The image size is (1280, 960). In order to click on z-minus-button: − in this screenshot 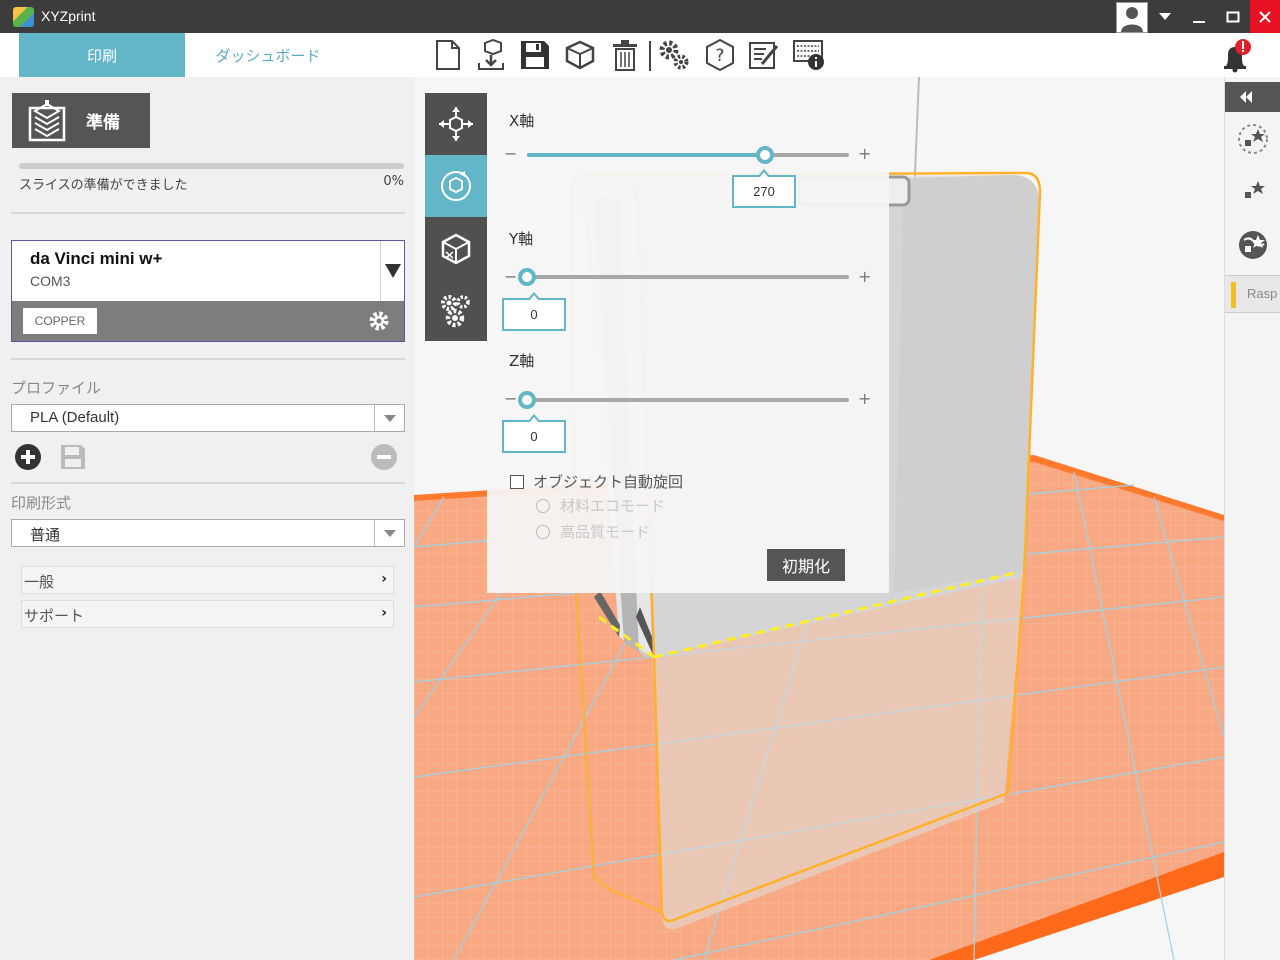, I will do `click(510, 398)`.